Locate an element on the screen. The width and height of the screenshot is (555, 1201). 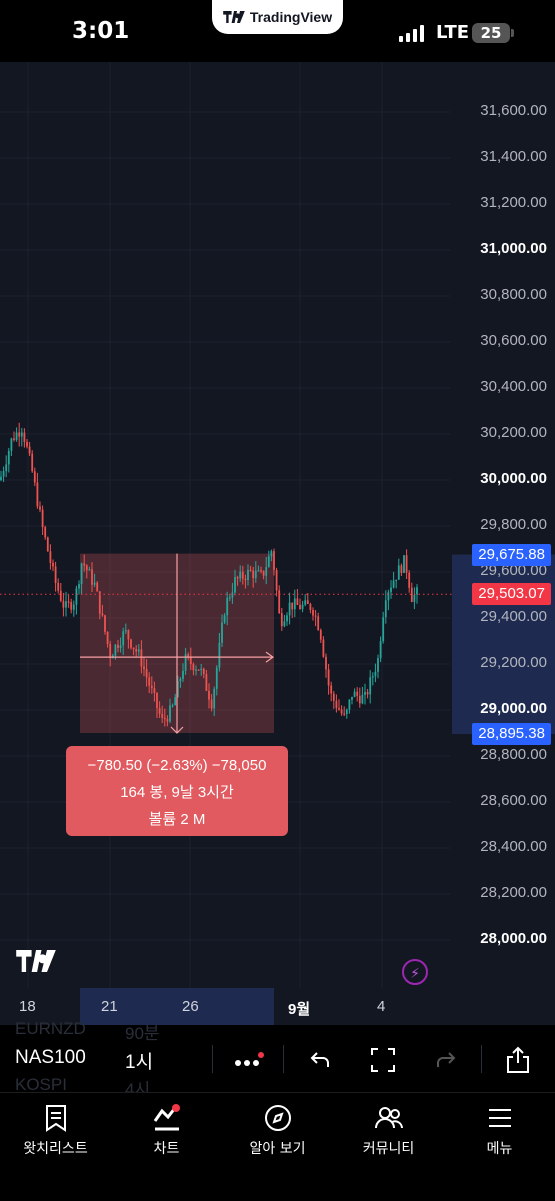
price-axis-label: 29,200.00 is located at coordinates (513, 662).